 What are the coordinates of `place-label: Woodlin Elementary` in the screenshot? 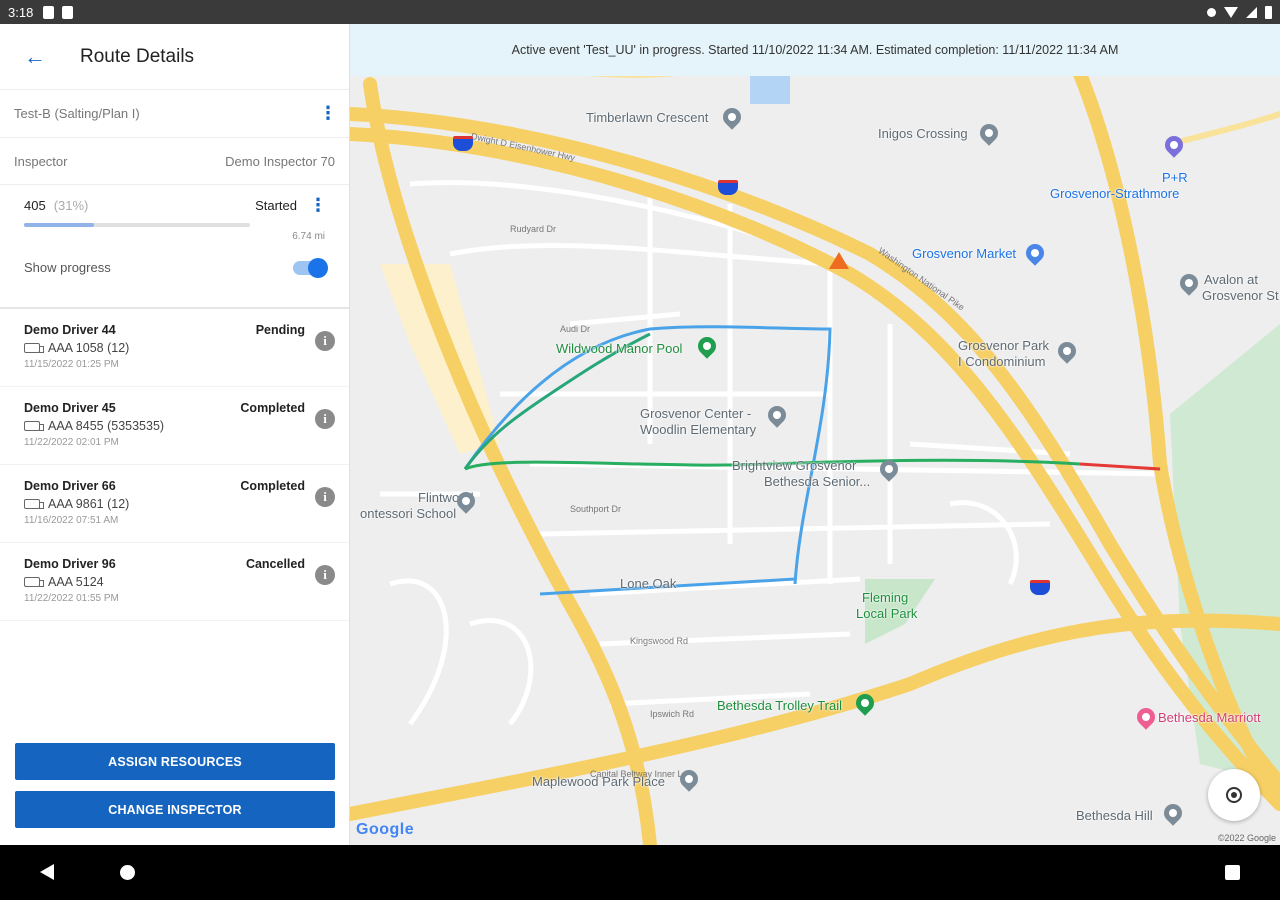 It's located at (698, 429).